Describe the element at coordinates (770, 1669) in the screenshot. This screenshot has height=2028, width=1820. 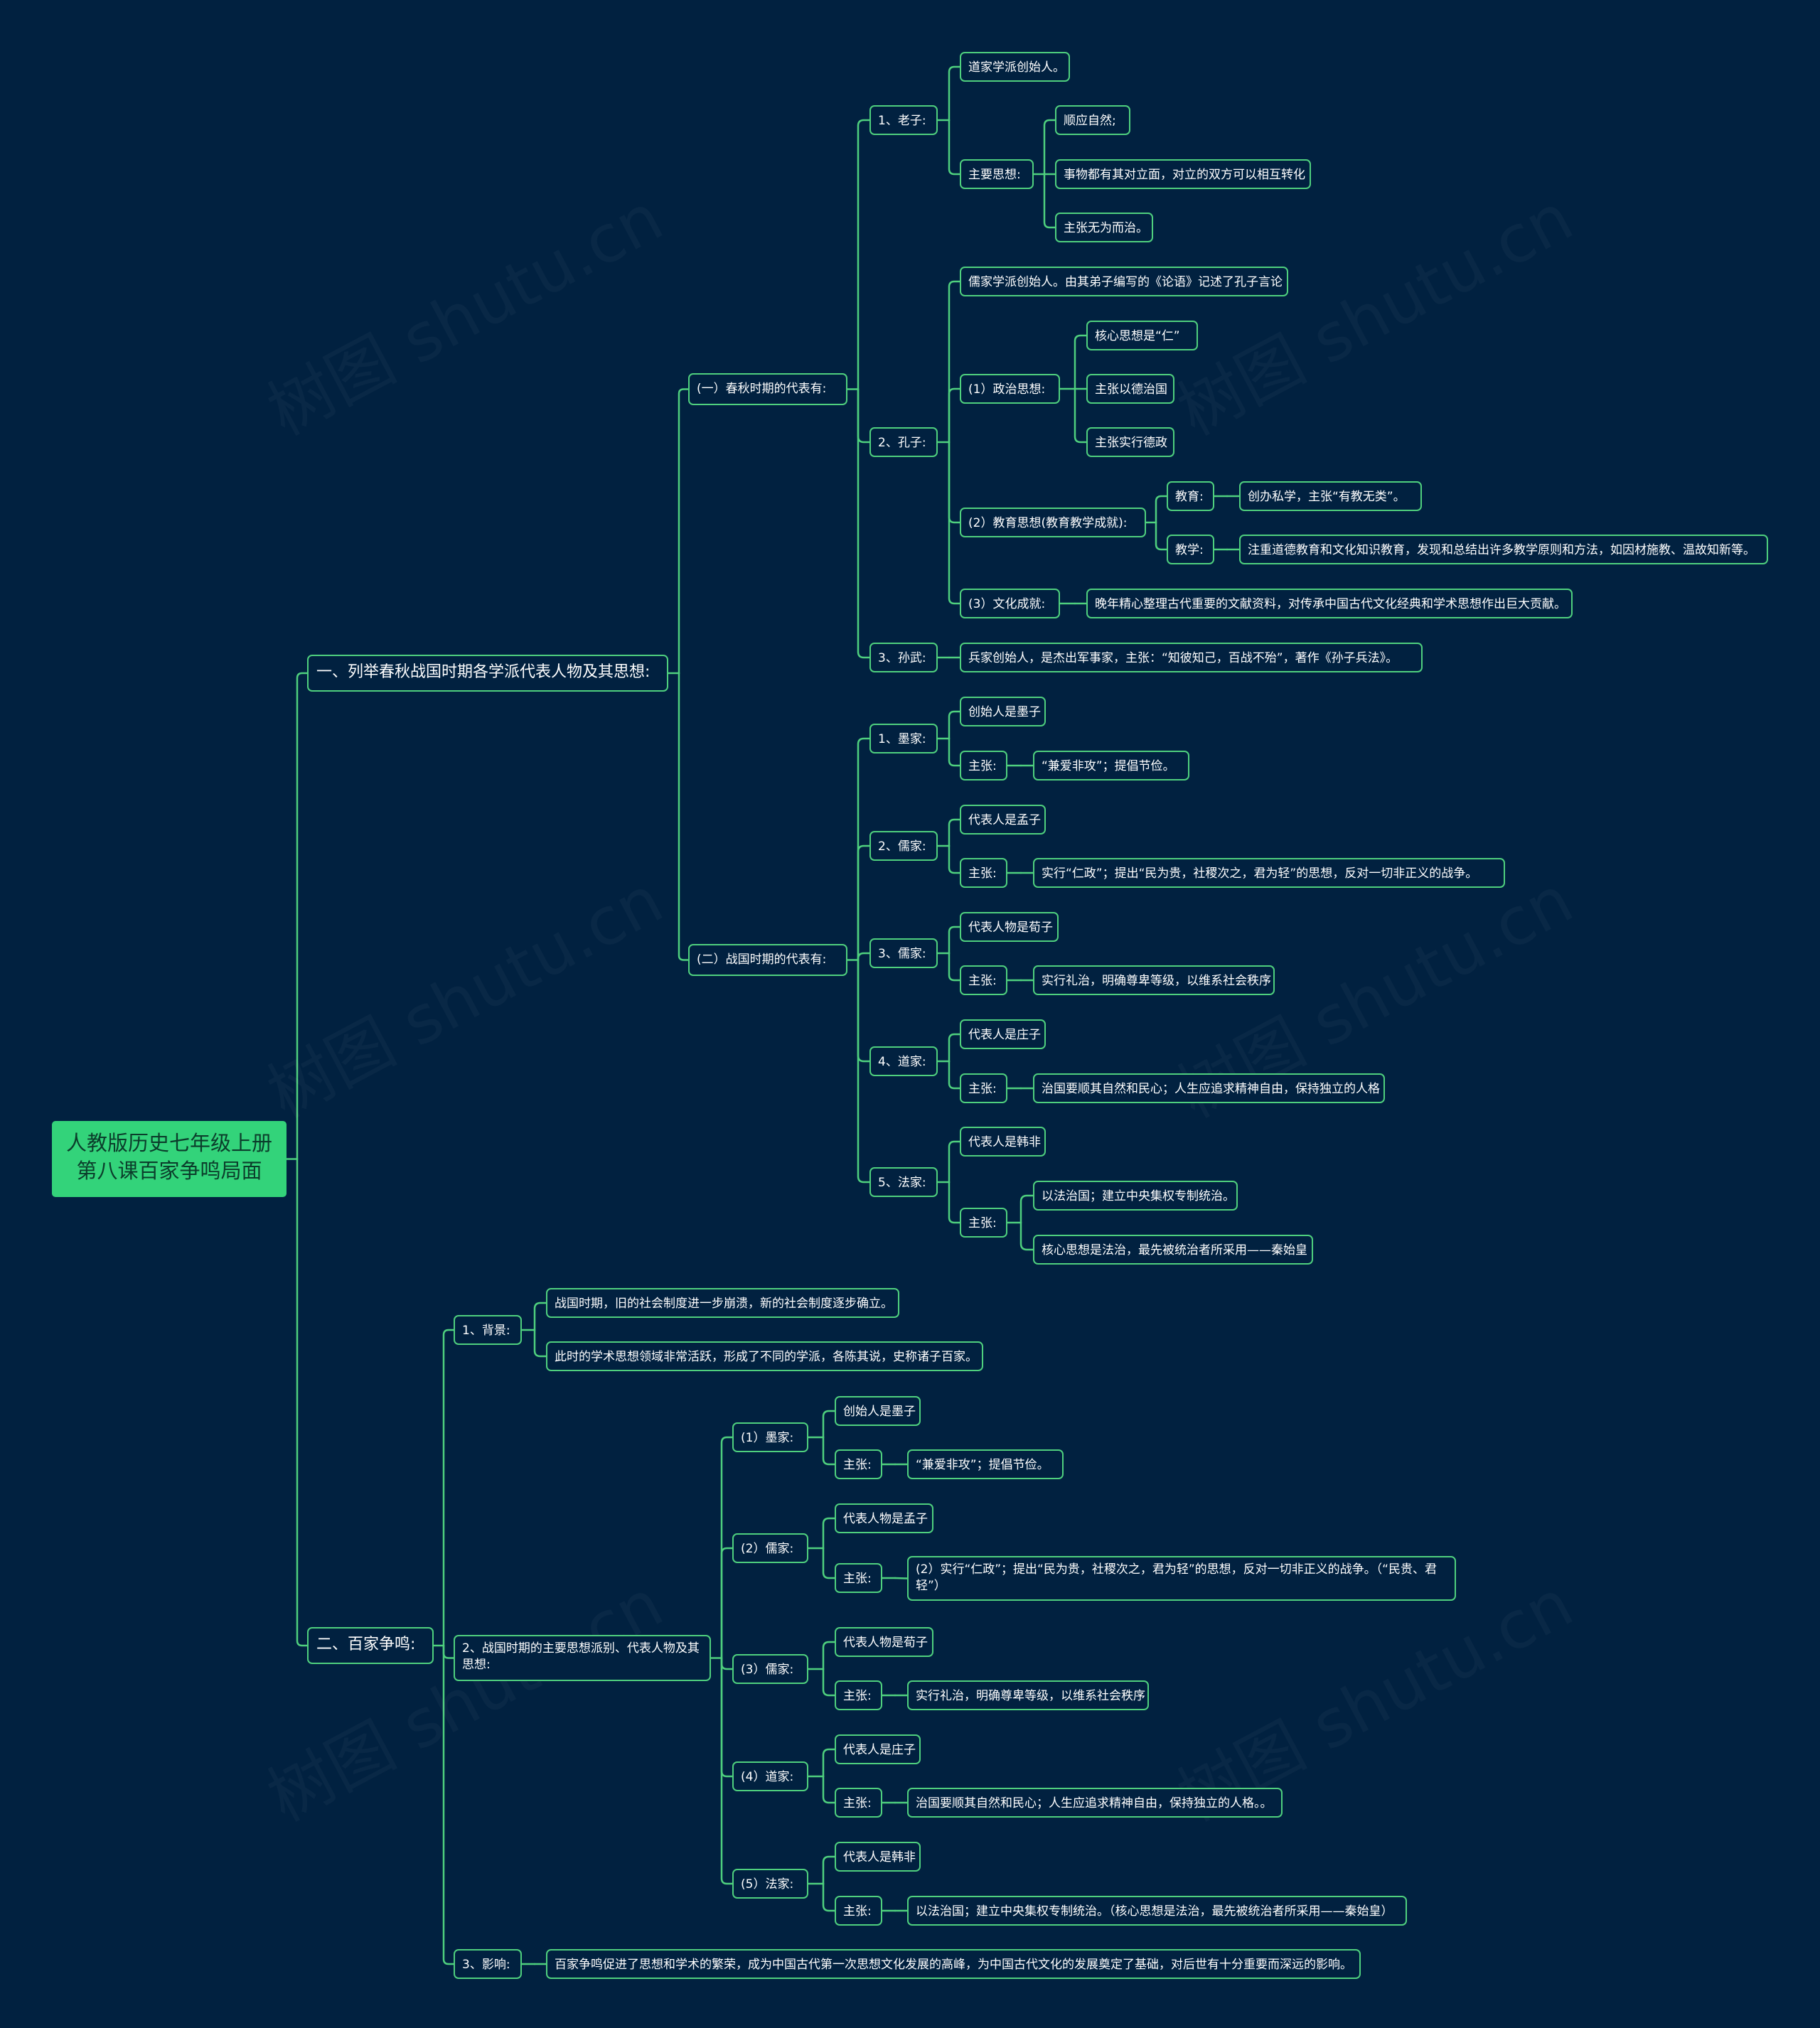
I see `node-p-xunzi: (3）儒家:` at that location.